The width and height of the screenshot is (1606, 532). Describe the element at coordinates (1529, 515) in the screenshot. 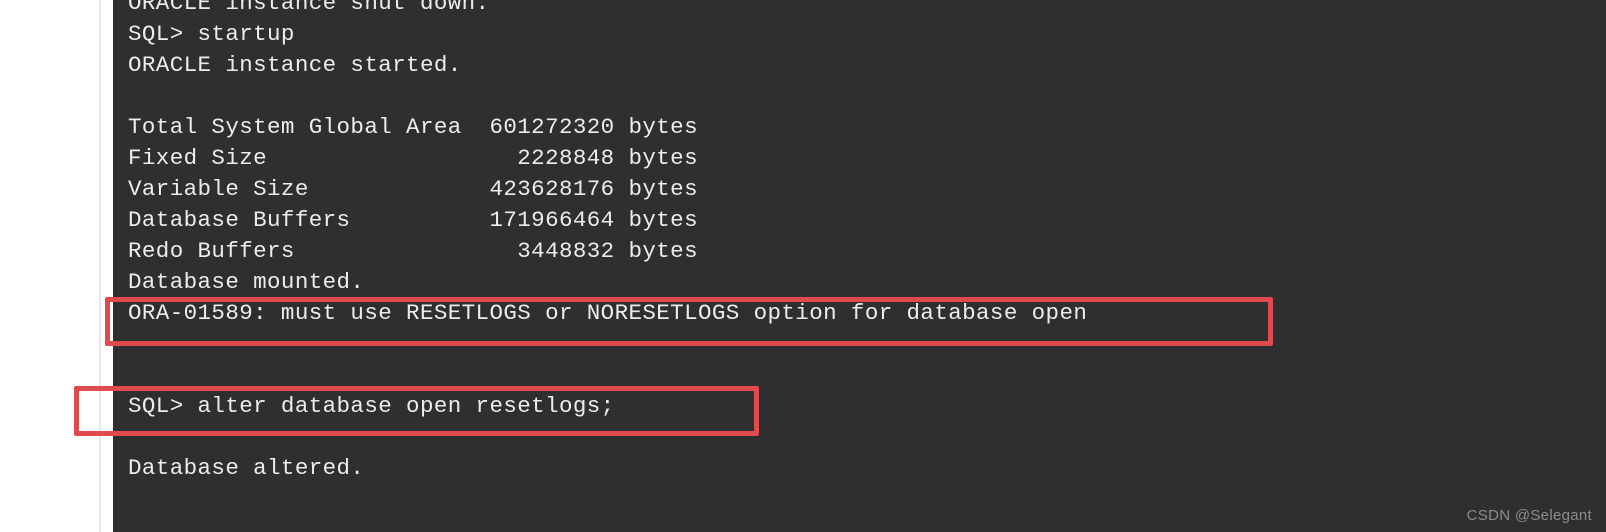

I see `watermark: CSDN @Selegant` at that location.